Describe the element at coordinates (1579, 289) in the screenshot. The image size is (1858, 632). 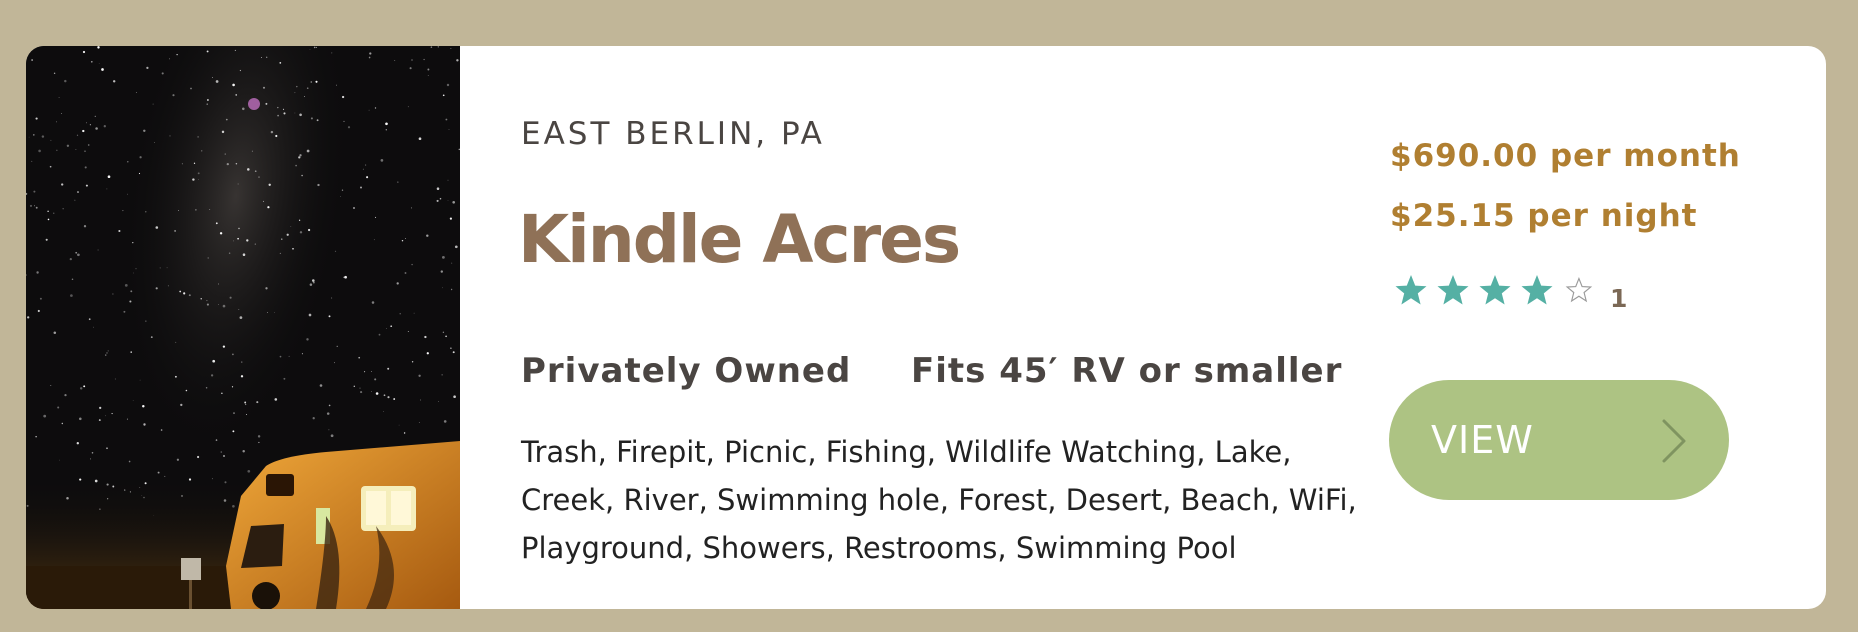
I see `star-empty-icon` at that location.